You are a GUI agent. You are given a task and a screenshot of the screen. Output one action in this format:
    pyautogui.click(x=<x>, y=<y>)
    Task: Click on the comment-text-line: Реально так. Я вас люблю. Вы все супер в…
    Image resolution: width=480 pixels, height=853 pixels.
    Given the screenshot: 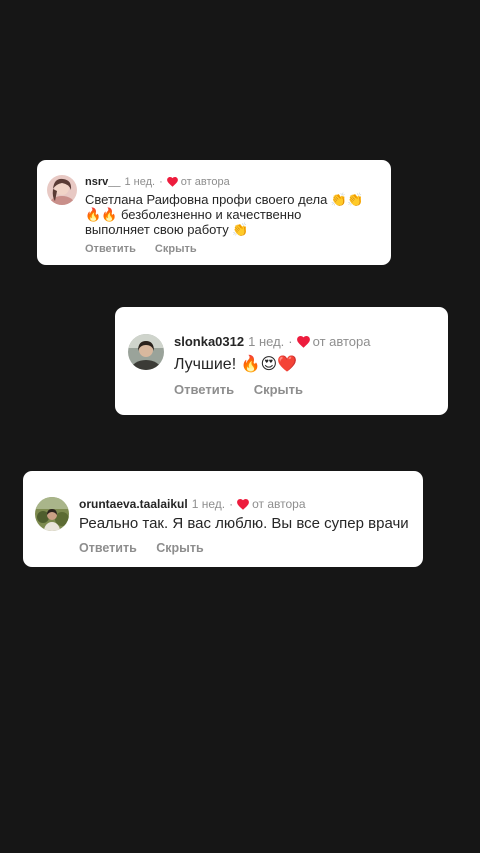 What is the action you would take?
    pyautogui.click(x=244, y=523)
    